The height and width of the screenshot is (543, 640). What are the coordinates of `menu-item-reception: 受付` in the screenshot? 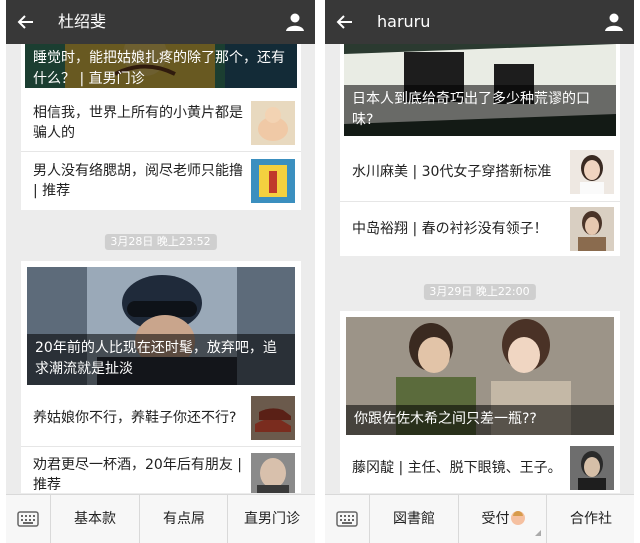 It's located at (502, 519).